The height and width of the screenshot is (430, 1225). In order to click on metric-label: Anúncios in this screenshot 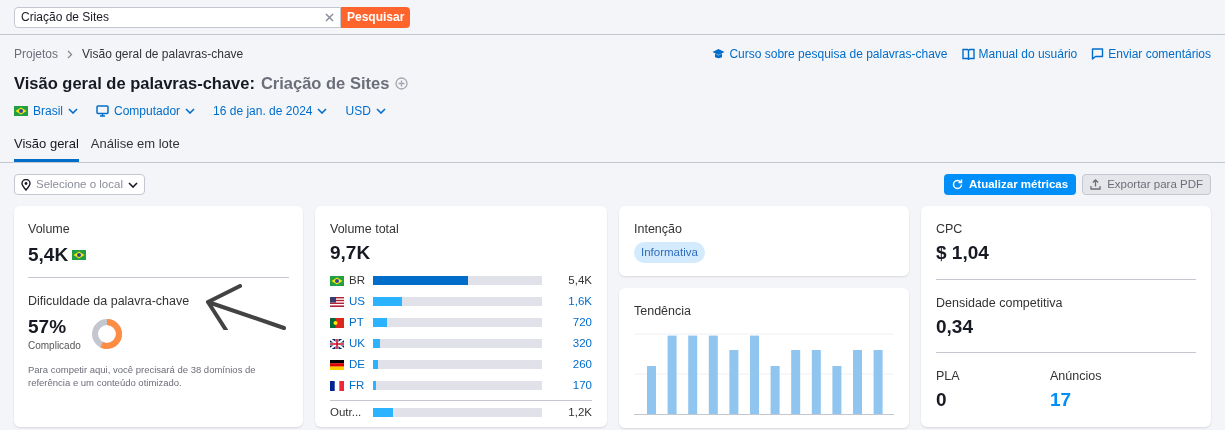, I will do `click(1076, 377)`.